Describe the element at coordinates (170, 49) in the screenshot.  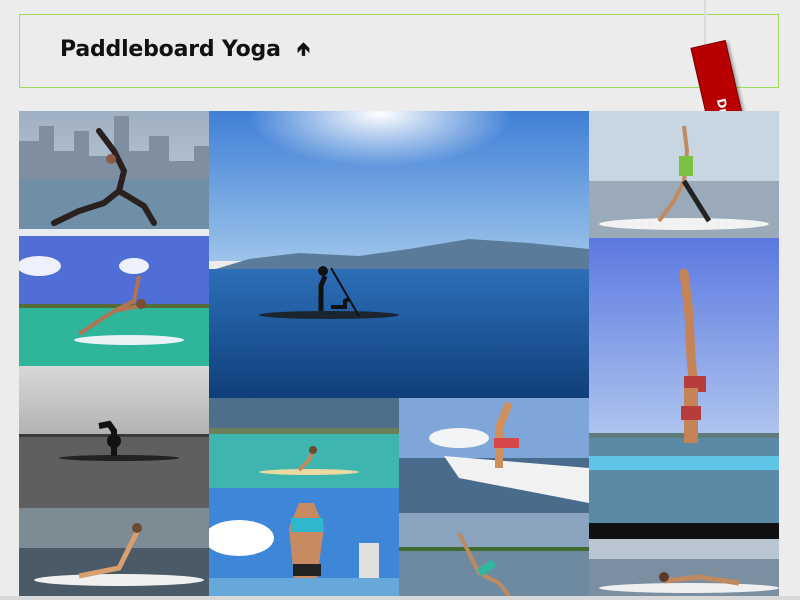
I see `page-title: Paddleboard Yoga` at that location.